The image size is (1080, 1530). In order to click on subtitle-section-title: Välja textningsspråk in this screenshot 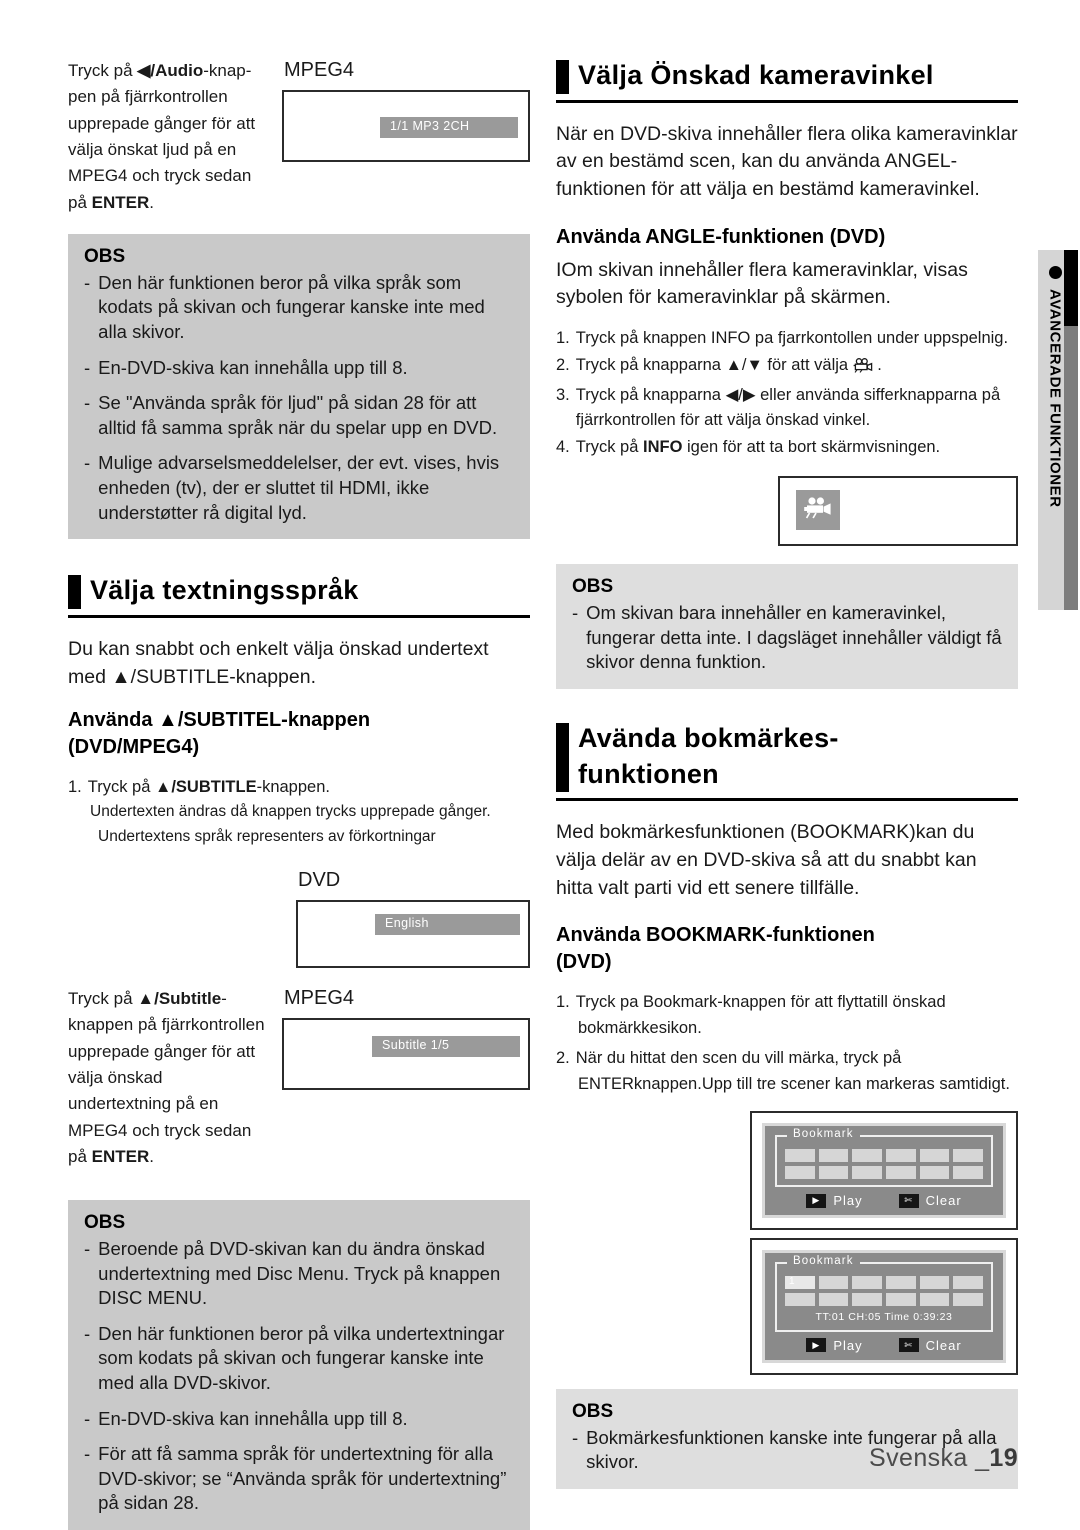, I will do `click(224, 590)`.